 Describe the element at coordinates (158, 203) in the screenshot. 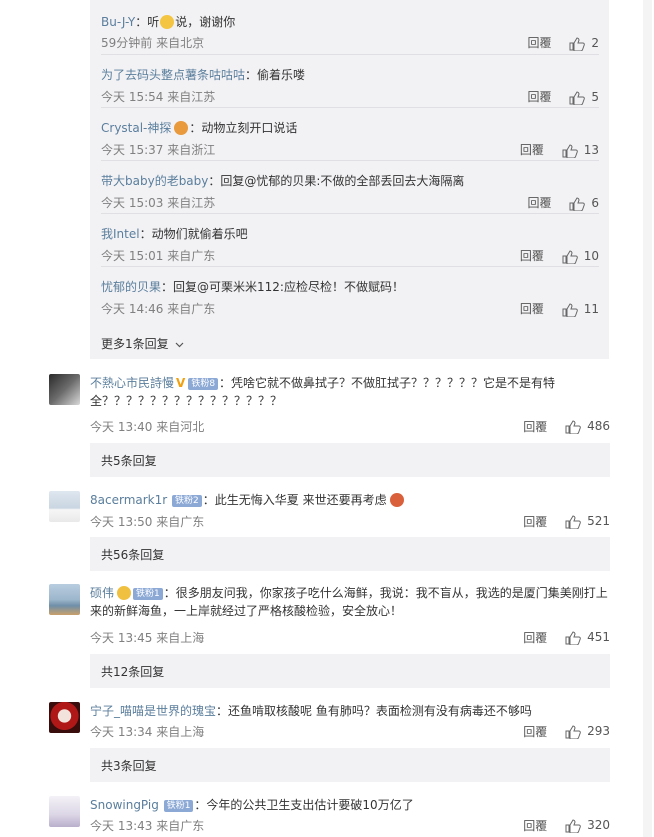

I see `reply-meta: 今天 15:03 来自江苏` at that location.